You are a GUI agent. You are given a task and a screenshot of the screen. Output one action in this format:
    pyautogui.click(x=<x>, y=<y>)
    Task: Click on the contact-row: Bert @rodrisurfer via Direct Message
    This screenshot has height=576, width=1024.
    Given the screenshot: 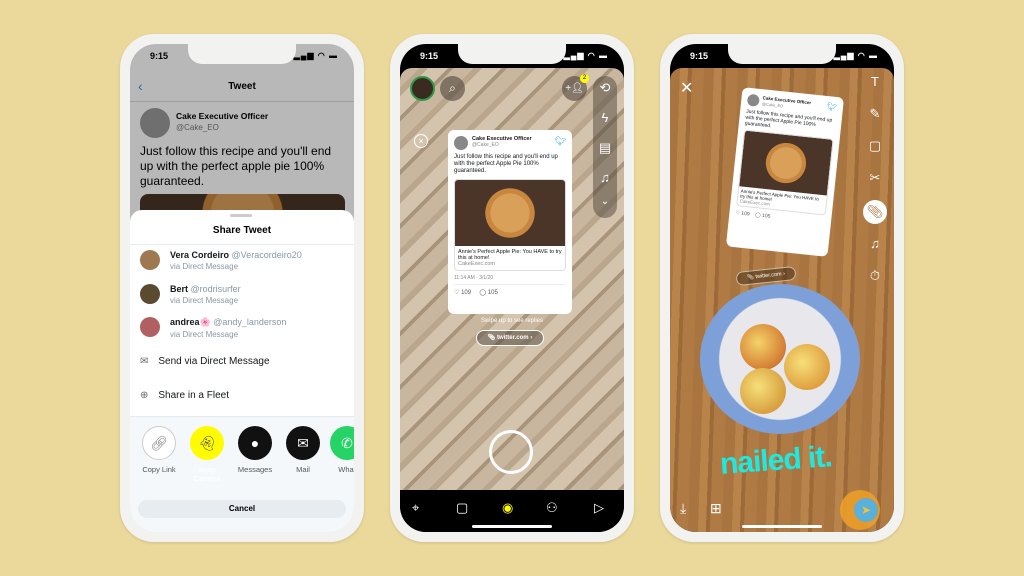 What is the action you would take?
    pyautogui.click(x=190, y=294)
    